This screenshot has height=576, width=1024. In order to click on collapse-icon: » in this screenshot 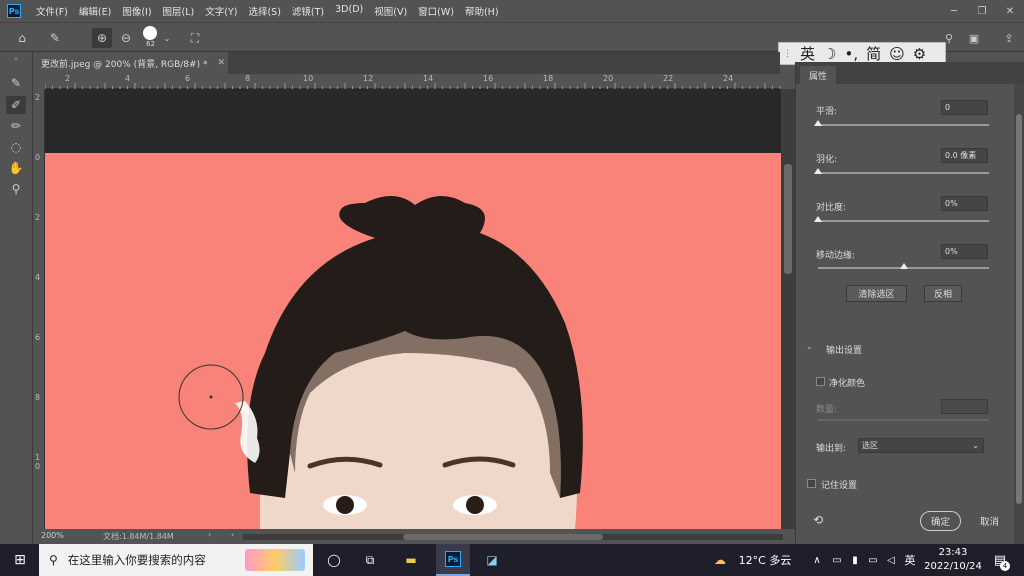, I will do `click(16, 59)`.